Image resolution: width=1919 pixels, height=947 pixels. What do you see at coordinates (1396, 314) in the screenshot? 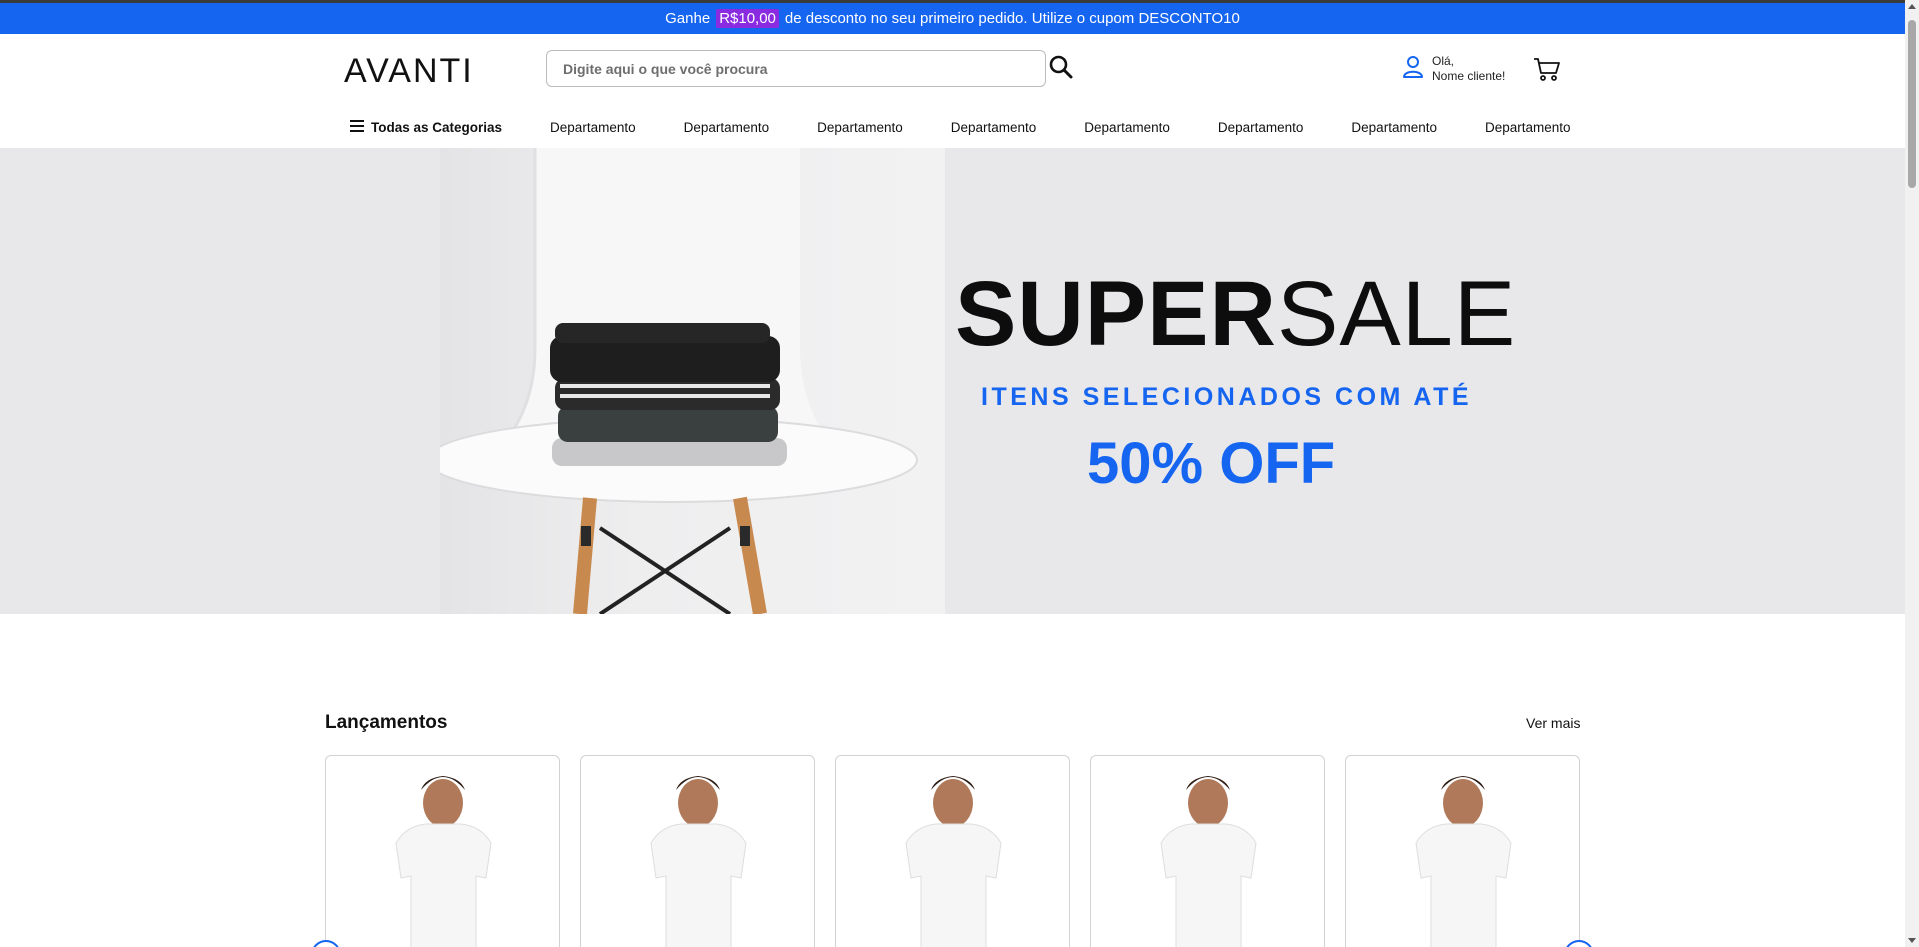
I see `hero-title-light: SALE` at bounding box center [1396, 314].